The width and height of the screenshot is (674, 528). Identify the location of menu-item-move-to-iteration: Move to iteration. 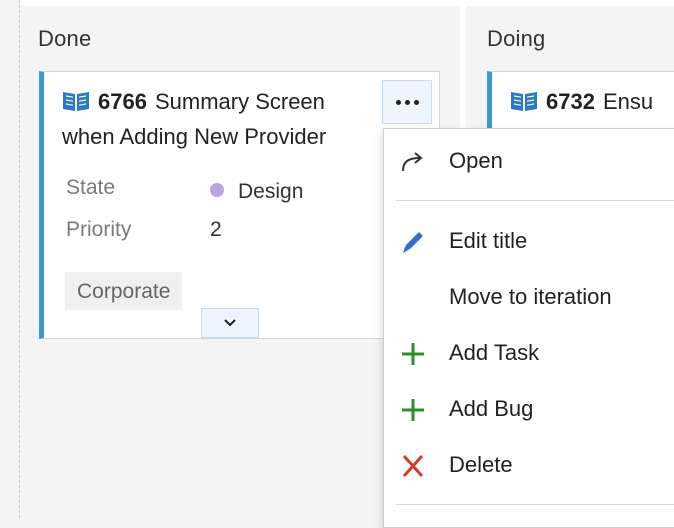
(529, 297).